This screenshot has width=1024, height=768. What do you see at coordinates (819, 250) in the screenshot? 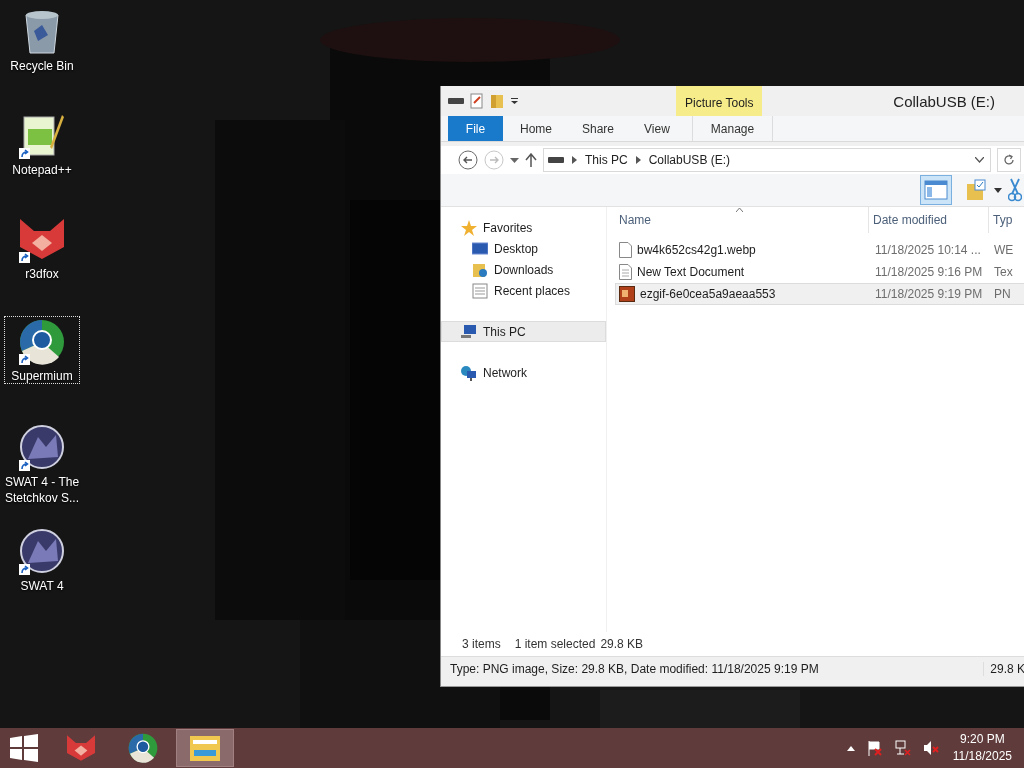
I see `file-row: bw4k652cs42g1.webp 11/18/2025 10:14 ... WE` at bounding box center [819, 250].